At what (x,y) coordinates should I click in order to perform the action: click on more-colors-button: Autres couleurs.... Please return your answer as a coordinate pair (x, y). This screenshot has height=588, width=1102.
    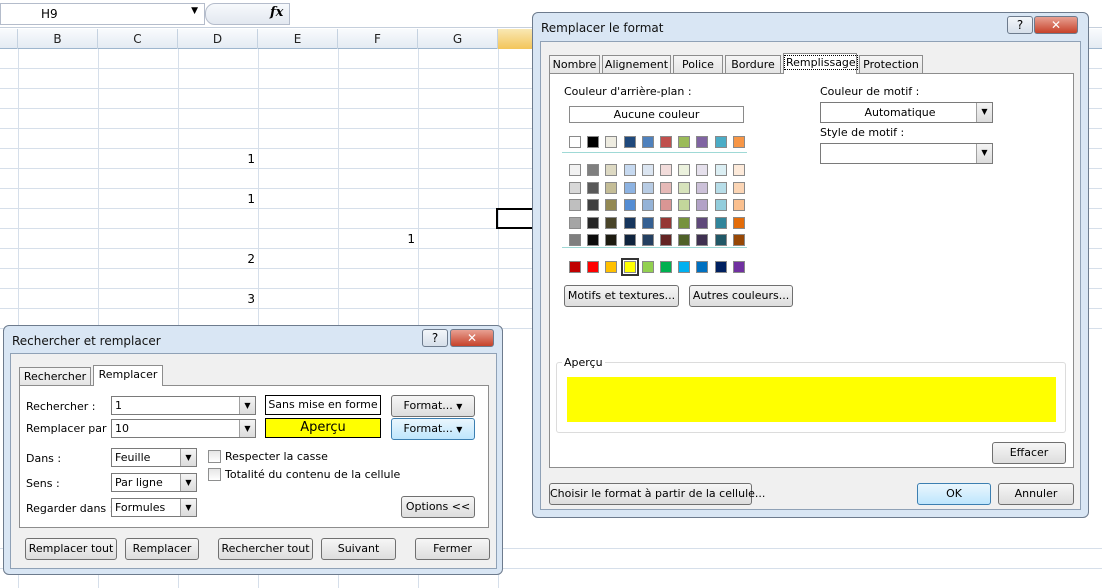
    Looking at the image, I should click on (741, 296).